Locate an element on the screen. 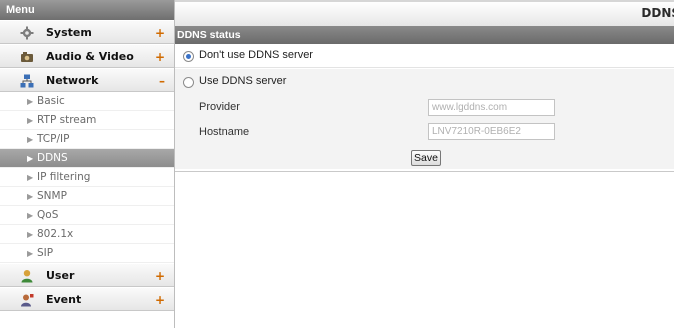 This screenshot has width=674, height=328. provider-input is located at coordinates (491, 107).